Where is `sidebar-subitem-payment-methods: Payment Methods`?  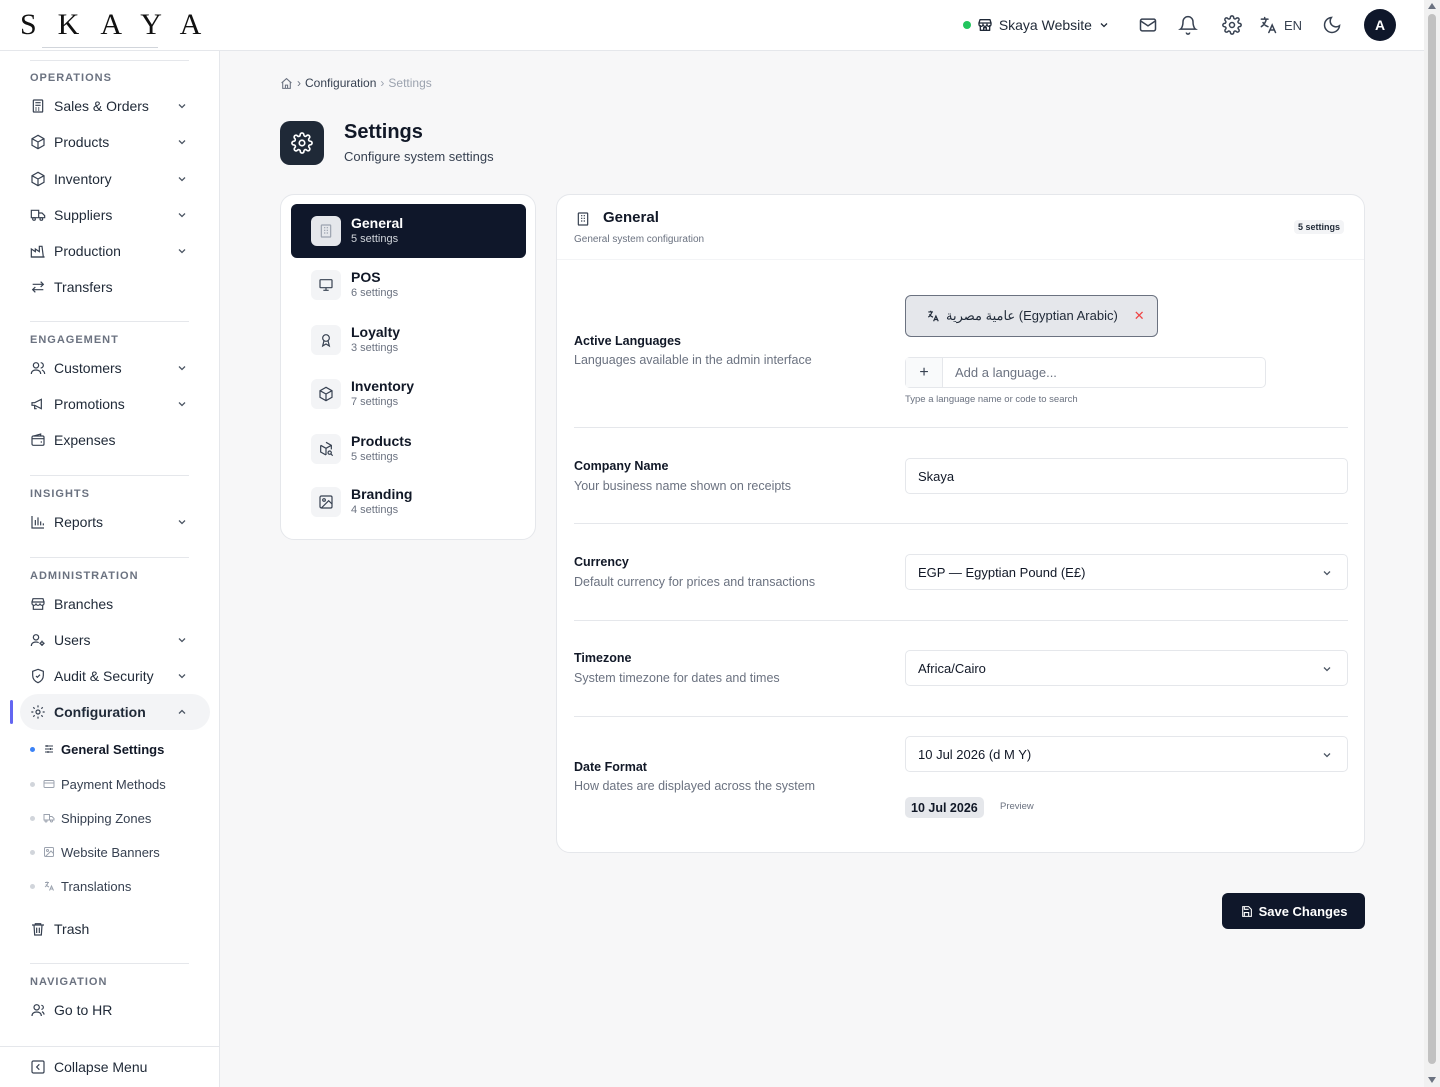 sidebar-subitem-payment-methods: Payment Methods is located at coordinates (98, 784).